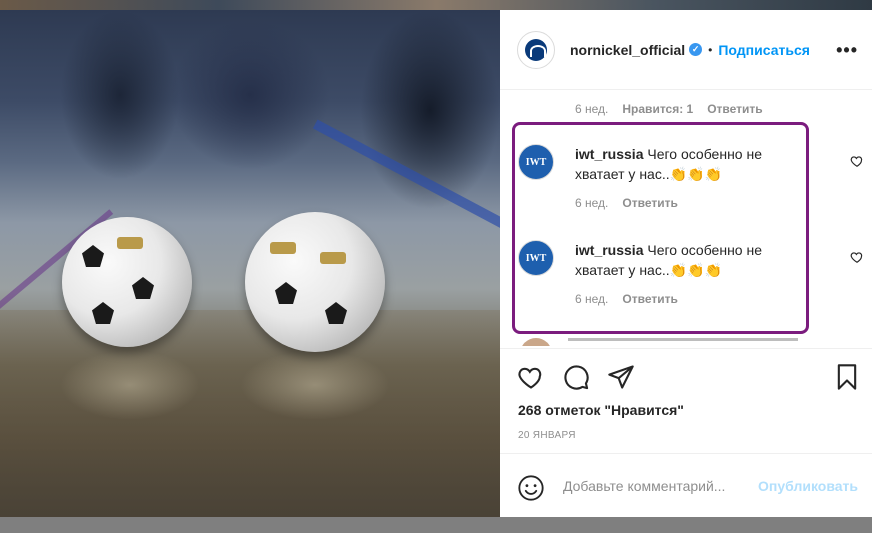 This screenshot has width=872, height=533. Describe the element at coordinates (686, 378) in the screenshot. I see `action-bar` at that location.